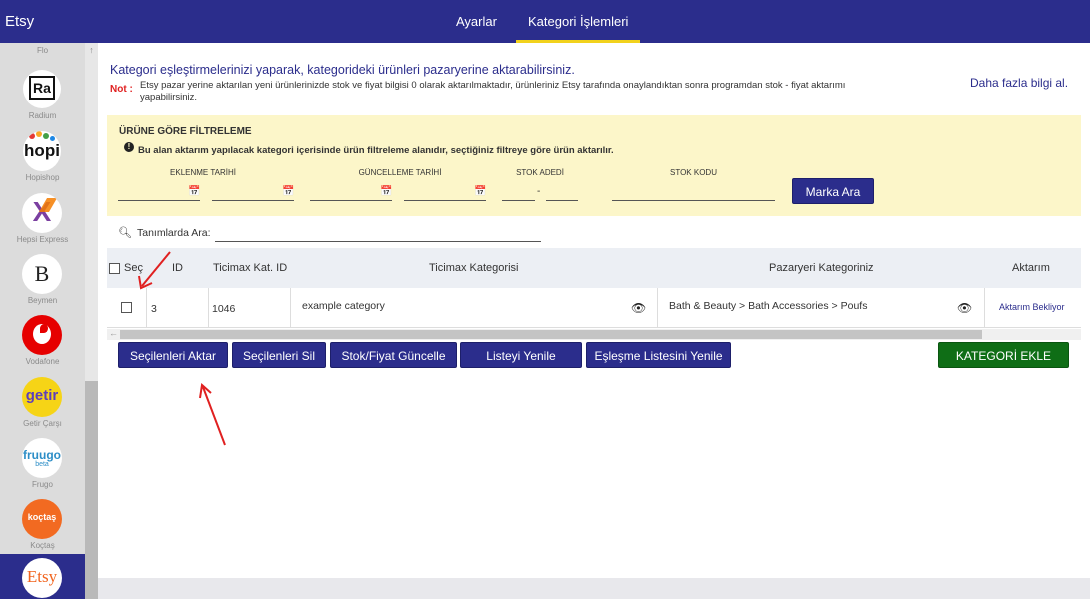  What do you see at coordinates (212, 414) in the screenshot?
I see `annotation-arrow-transfer-button` at bounding box center [212, 414].